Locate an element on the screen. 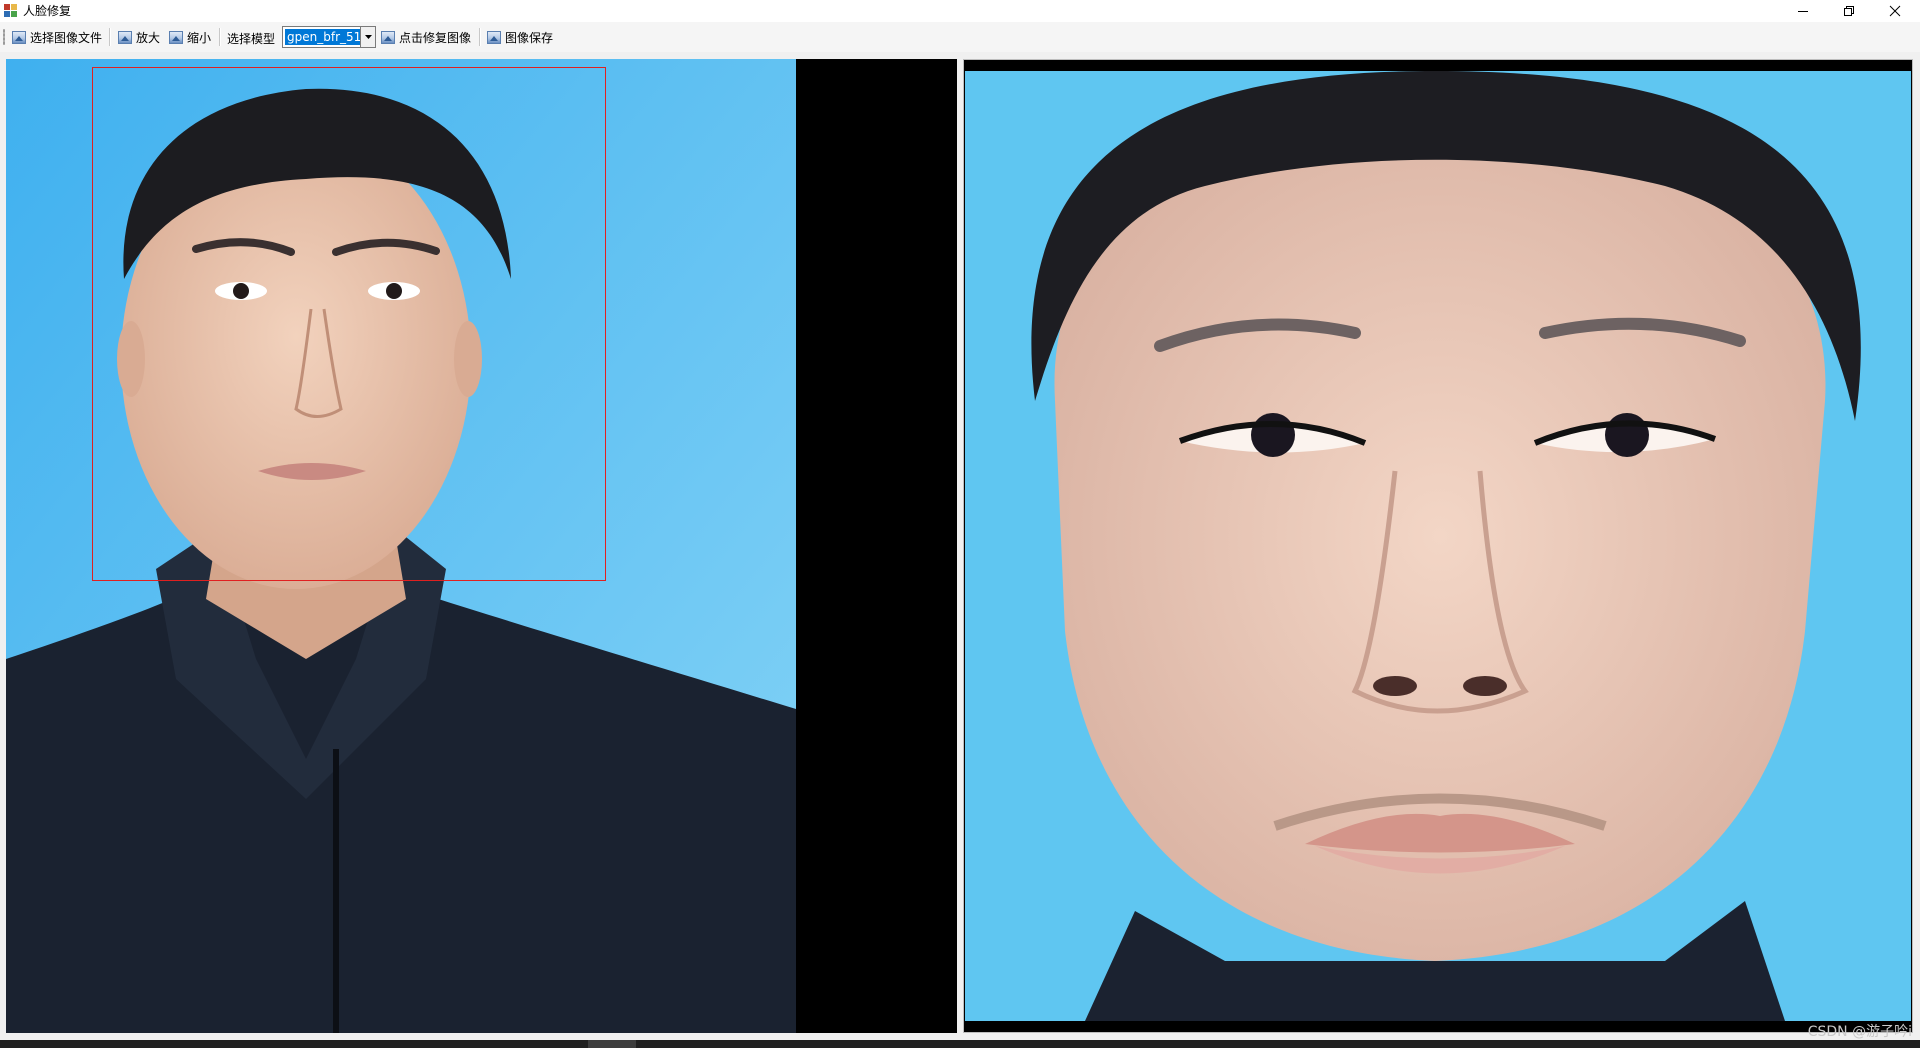  zoom-in-label: 放大 is located at coordinates (148, 37).